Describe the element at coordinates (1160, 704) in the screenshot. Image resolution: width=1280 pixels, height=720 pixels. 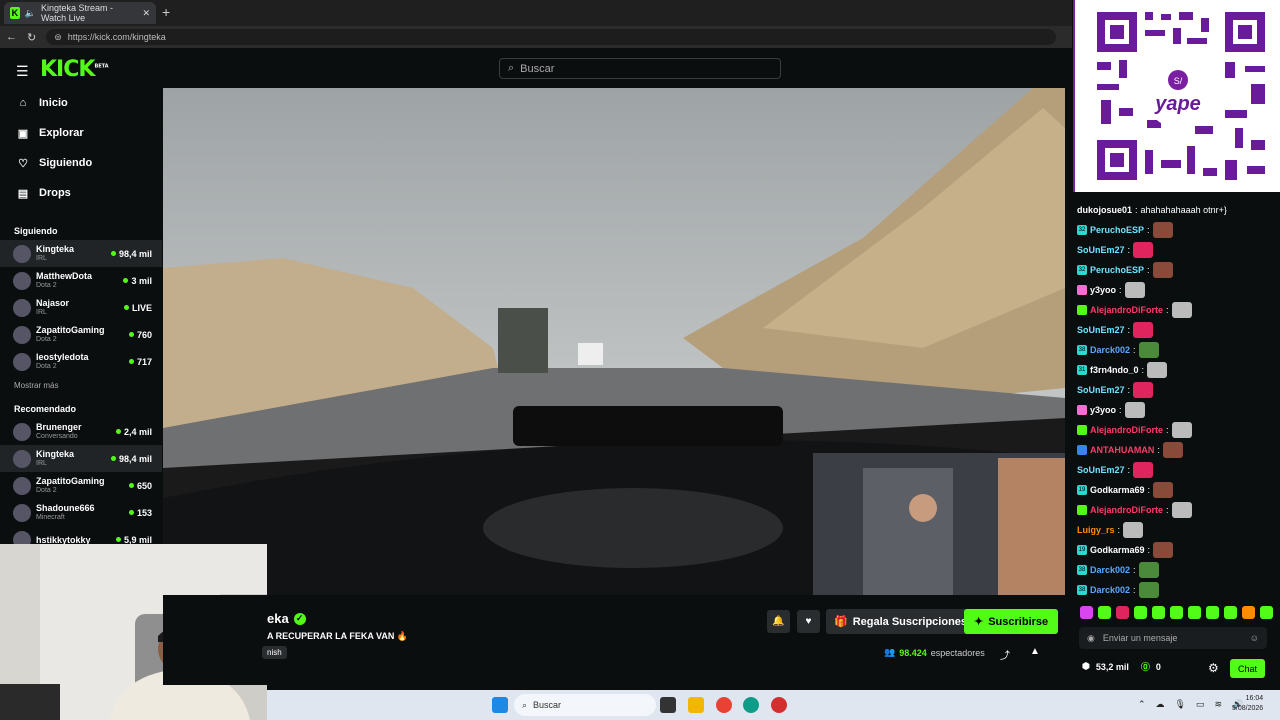
I see `cloud-icon: ☁` at that location.